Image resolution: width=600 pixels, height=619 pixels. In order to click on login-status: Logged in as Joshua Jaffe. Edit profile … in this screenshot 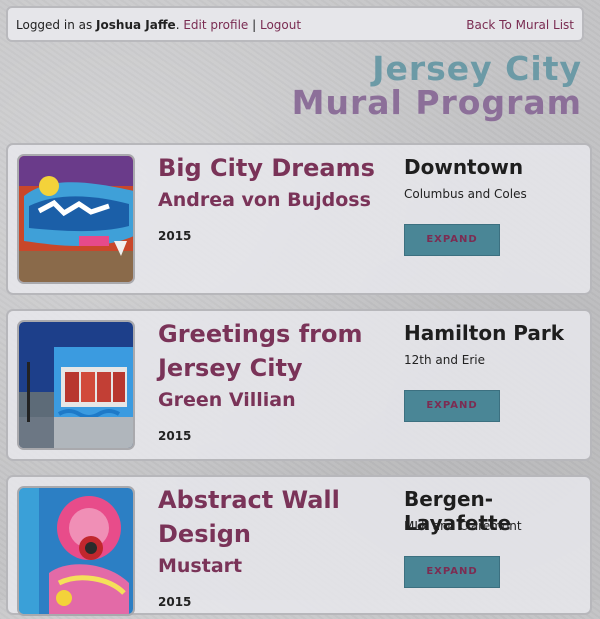, I will do `click(158, 25)`.